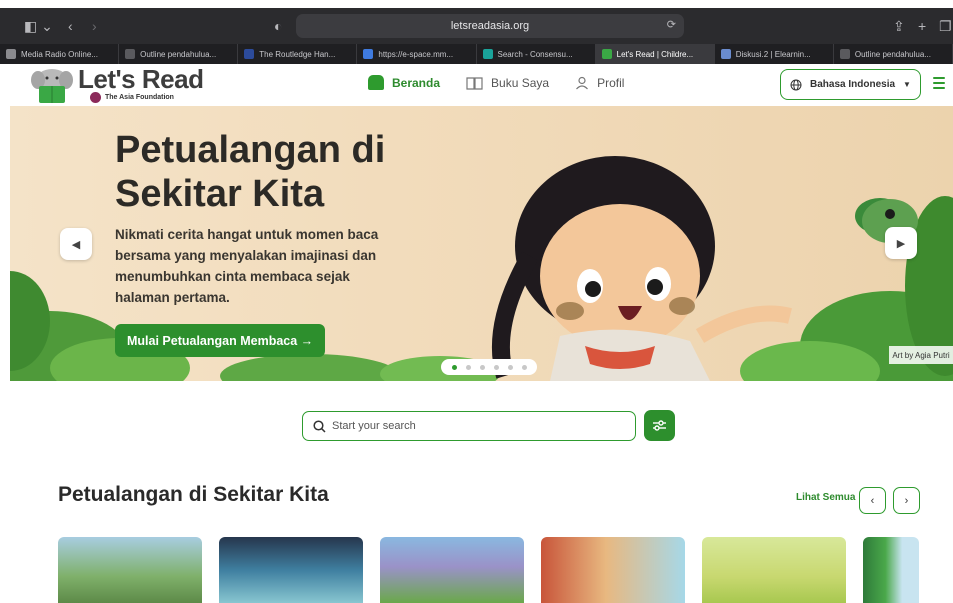 Image resolution: width=953 pixels, height=603 pixels. I want to click on chevron-left-icon: ‹, so click(872, 500).